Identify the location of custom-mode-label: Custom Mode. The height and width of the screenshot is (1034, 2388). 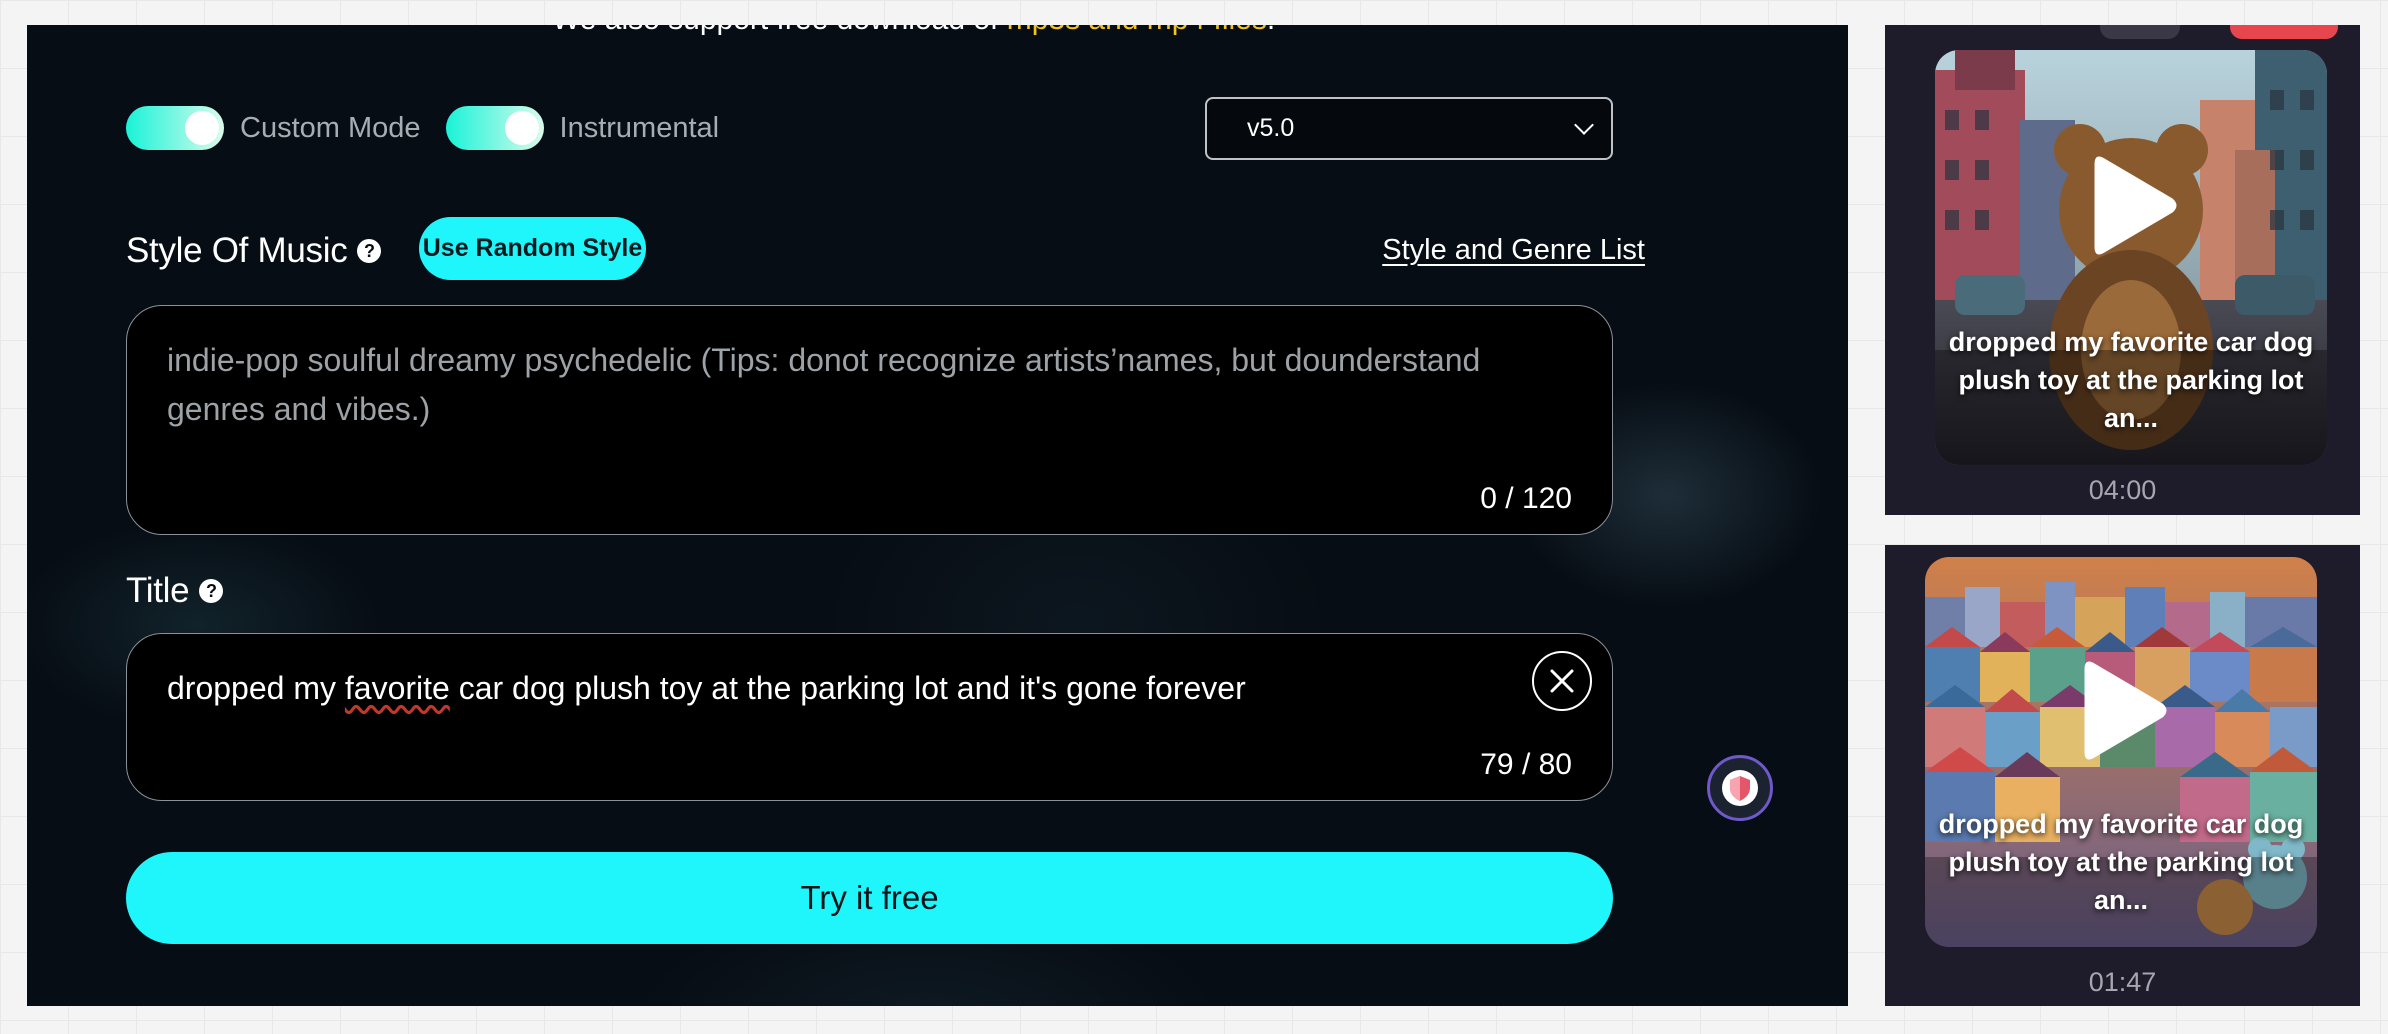
(330, 127).